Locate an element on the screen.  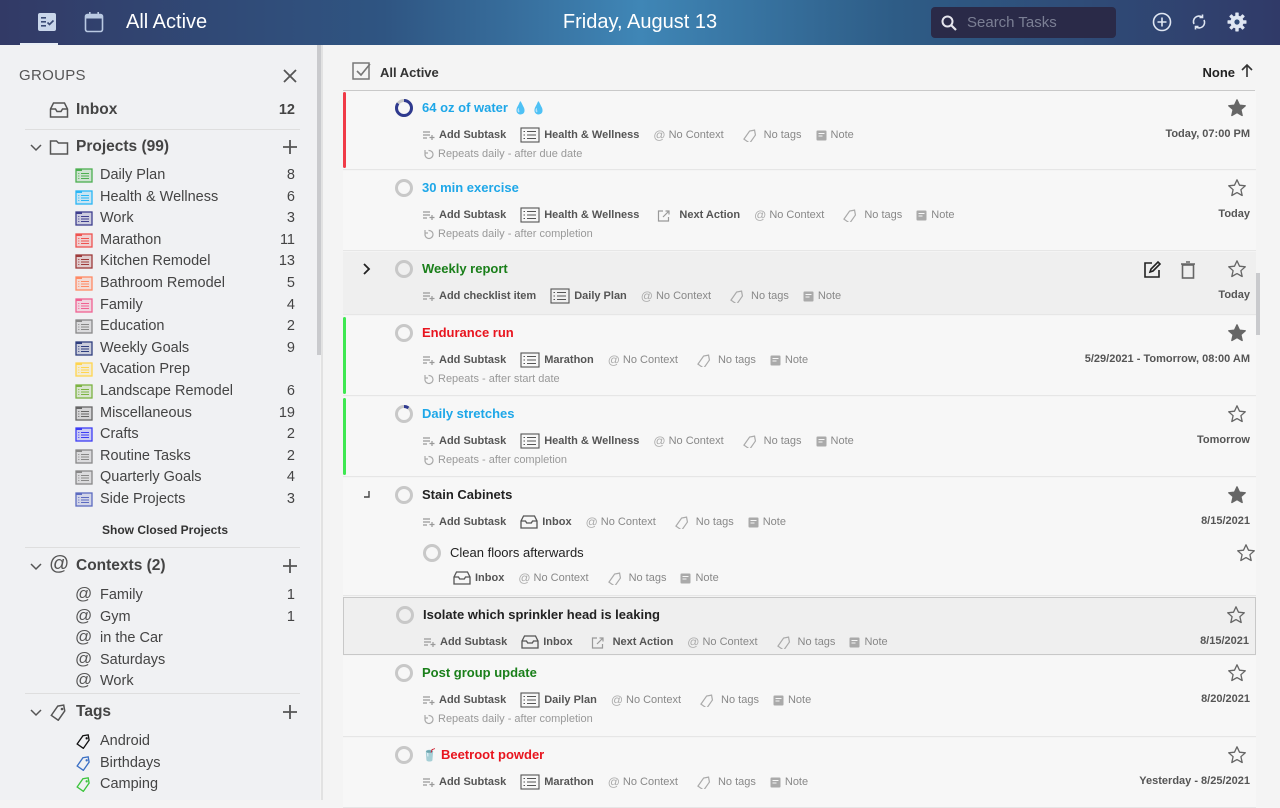
sidebar-item-tag: Camping is located at coordinates (155, 784).